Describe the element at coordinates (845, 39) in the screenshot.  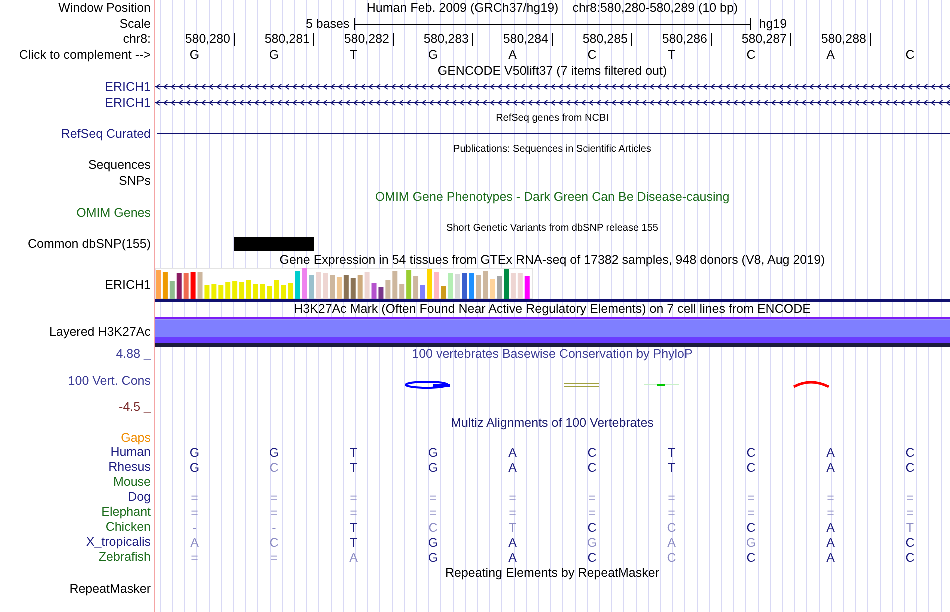
I see `position-label: 580,288` at that location.